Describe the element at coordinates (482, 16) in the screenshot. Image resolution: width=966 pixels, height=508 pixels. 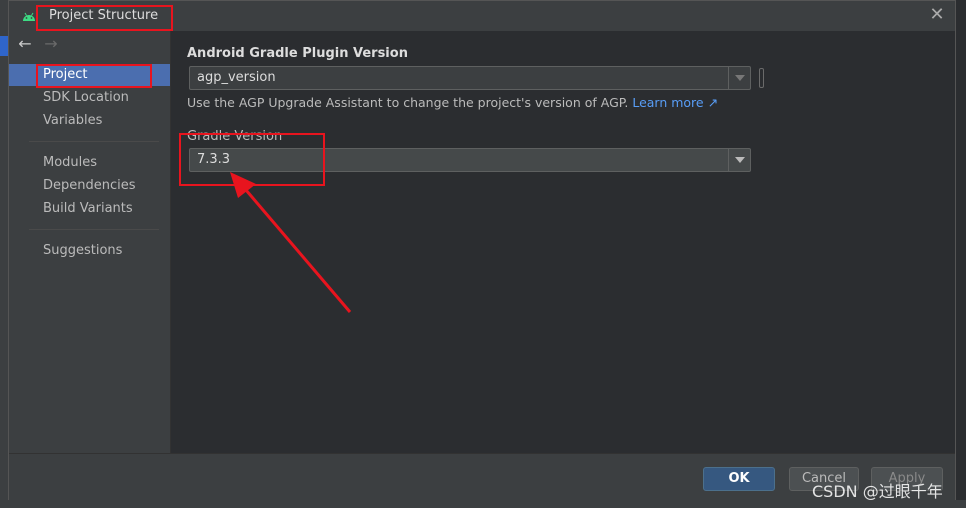
I see `dialog-titlebar: Project Structure ✕` at that location.